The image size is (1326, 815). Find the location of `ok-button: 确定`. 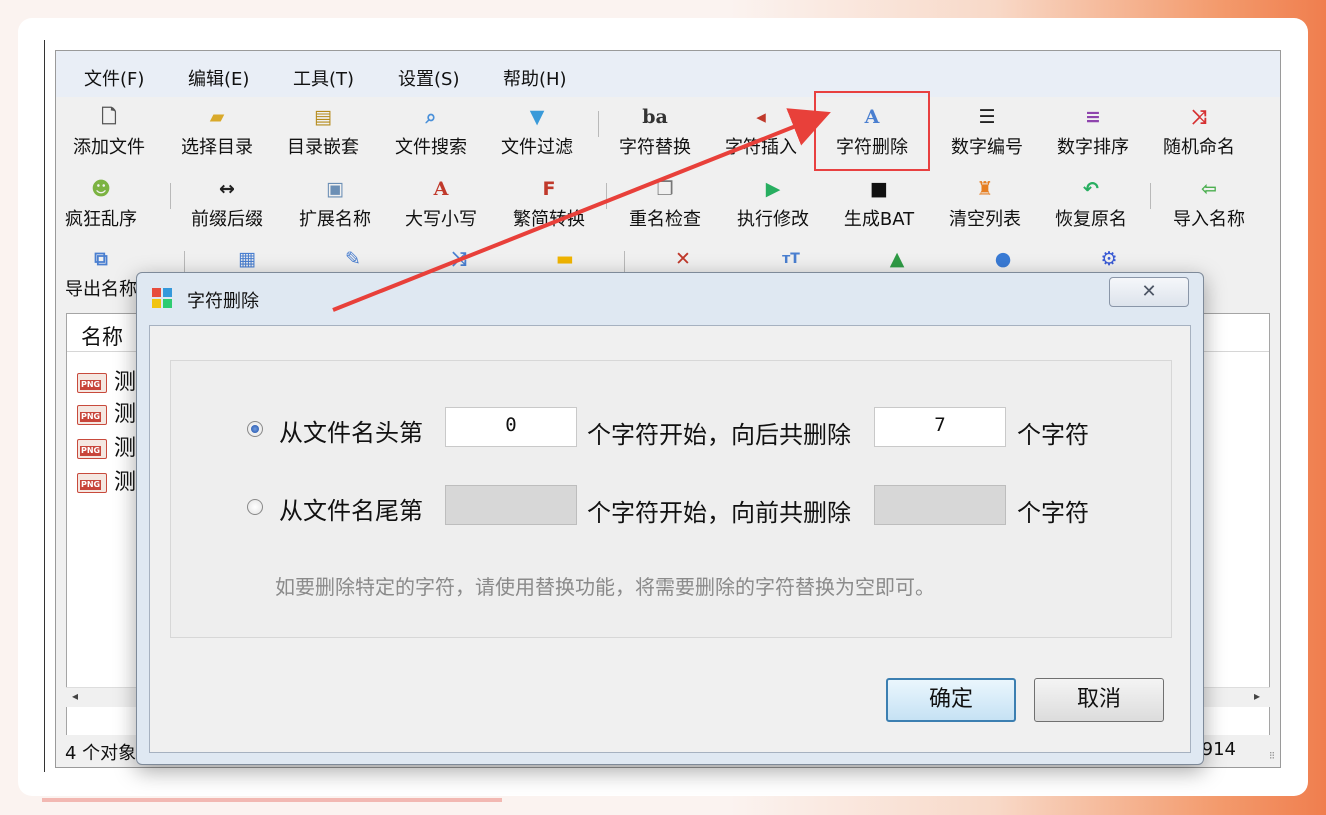

ok-button: 确定 is located at coordinates (951, 700).